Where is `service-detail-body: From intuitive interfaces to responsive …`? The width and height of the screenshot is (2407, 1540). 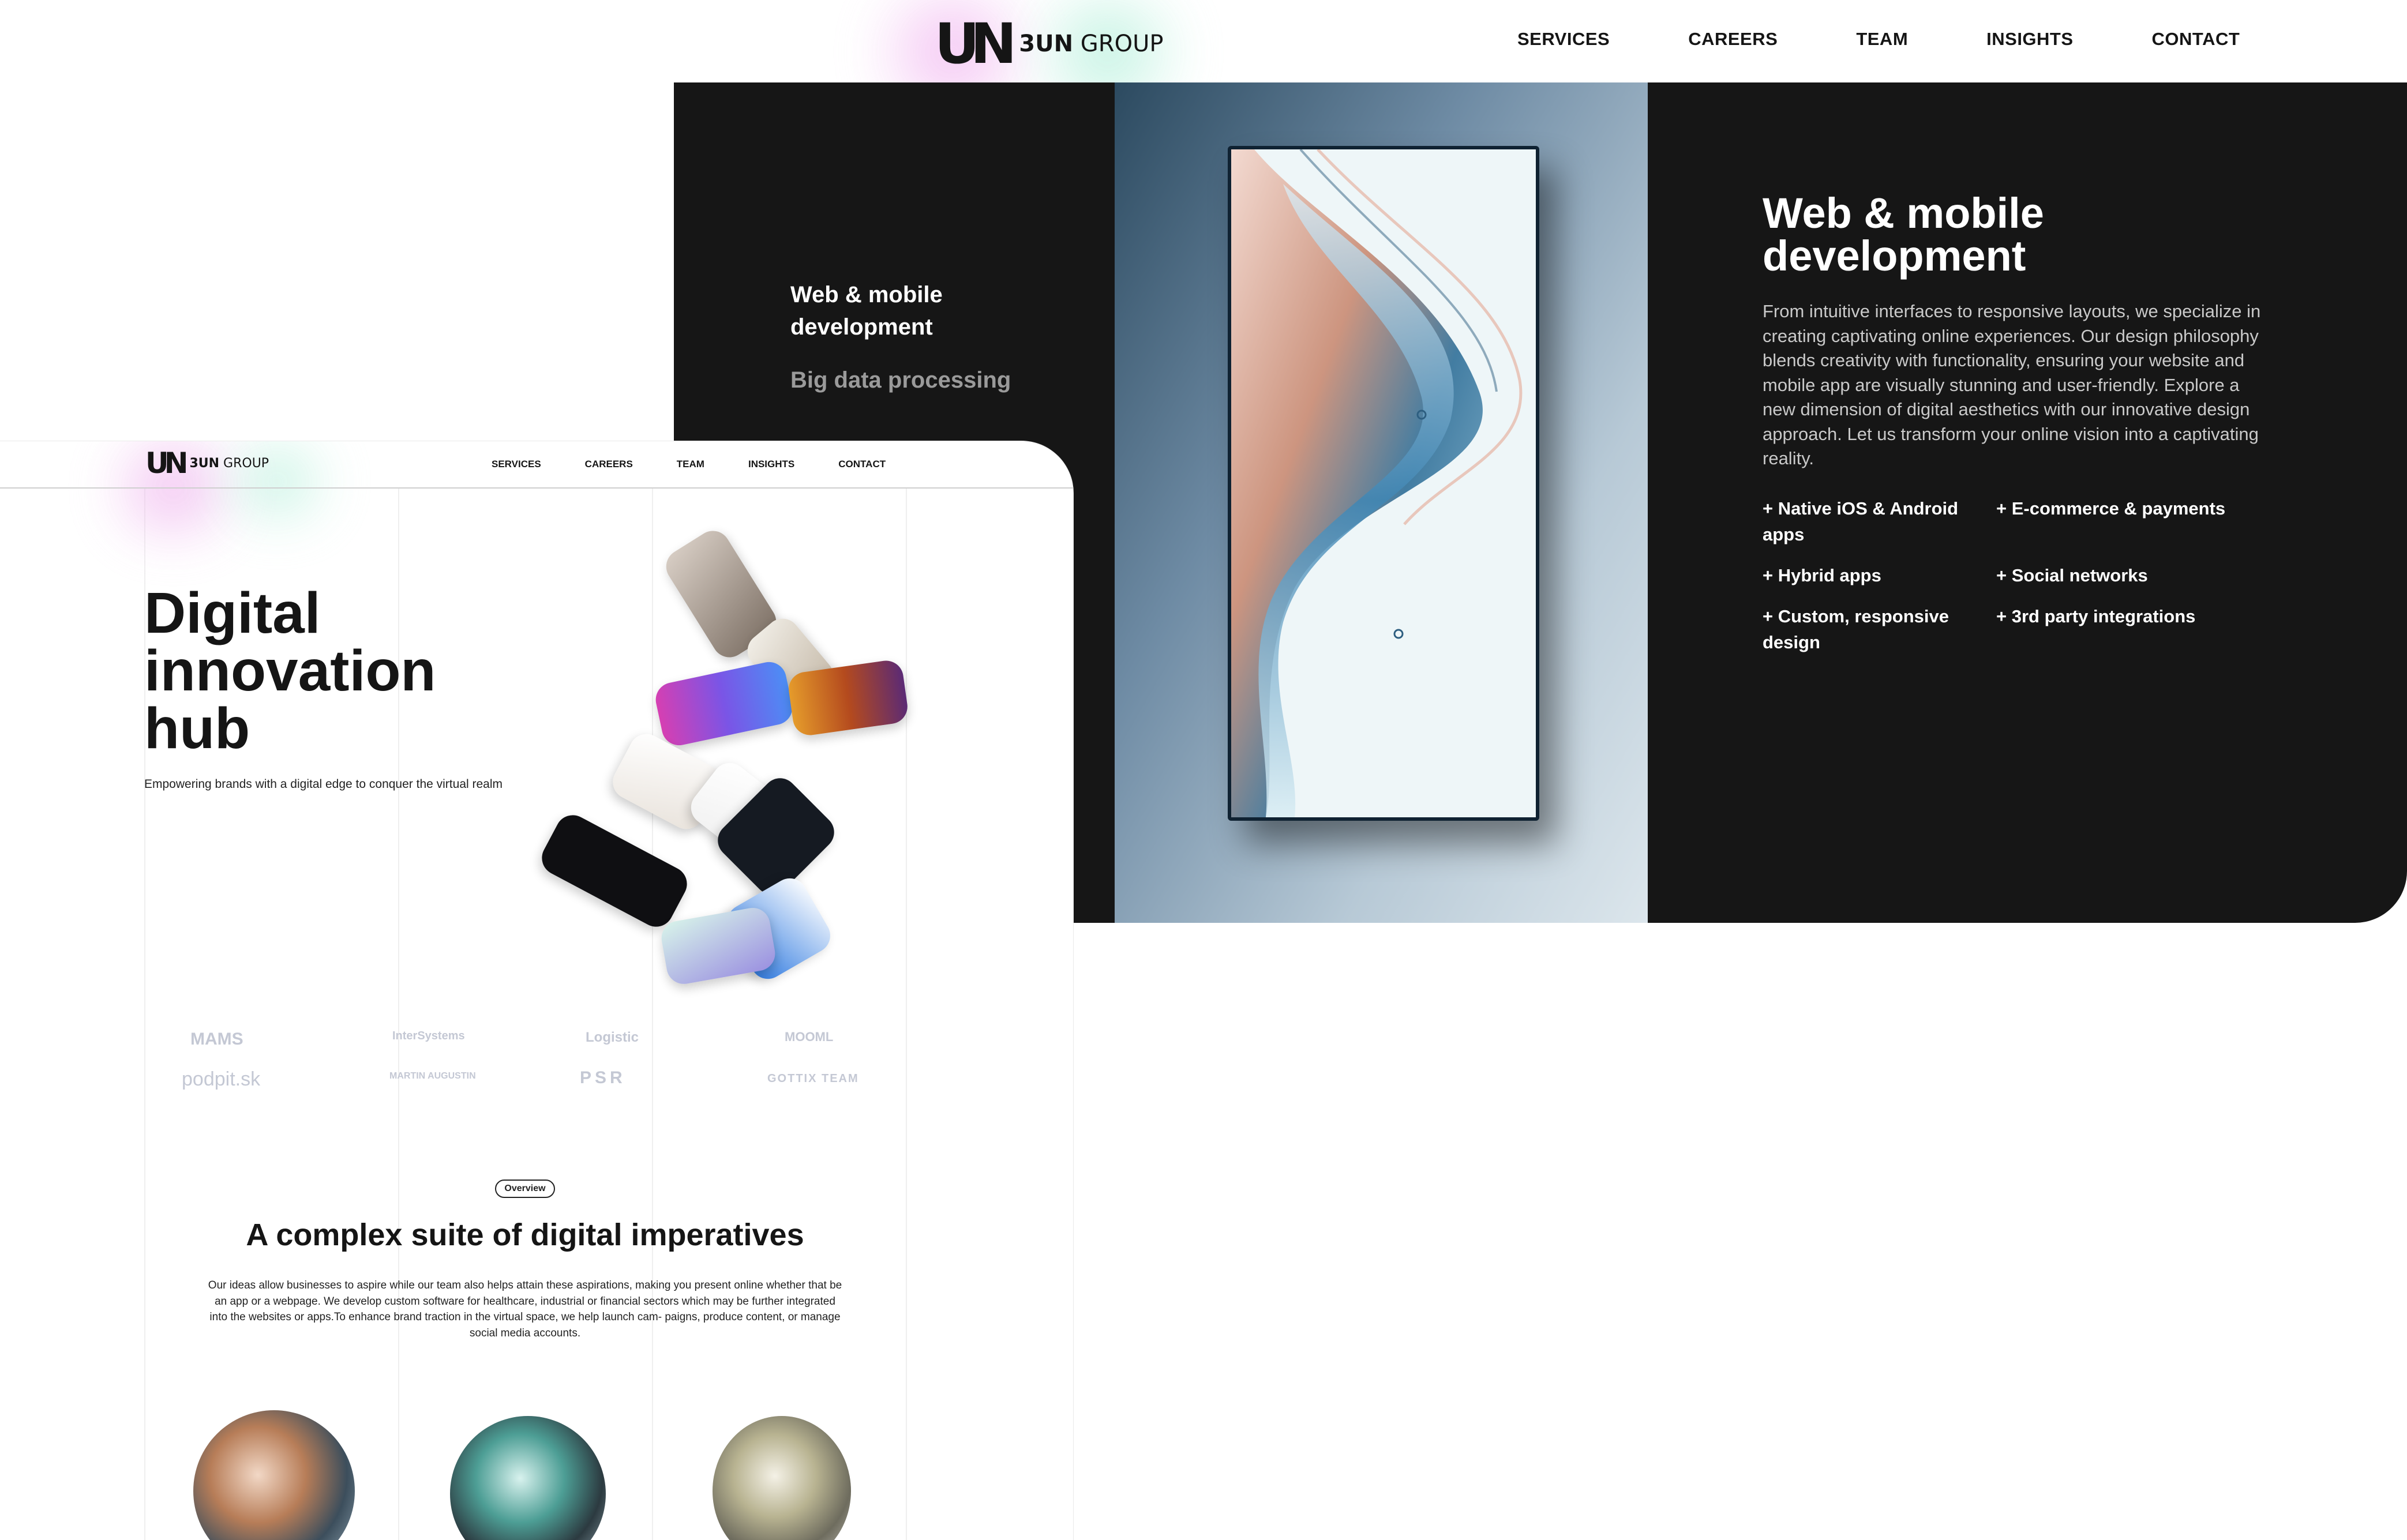 service-detail-body: From intuitive interfaces to responsive … is located at coordinates (2012, 384).